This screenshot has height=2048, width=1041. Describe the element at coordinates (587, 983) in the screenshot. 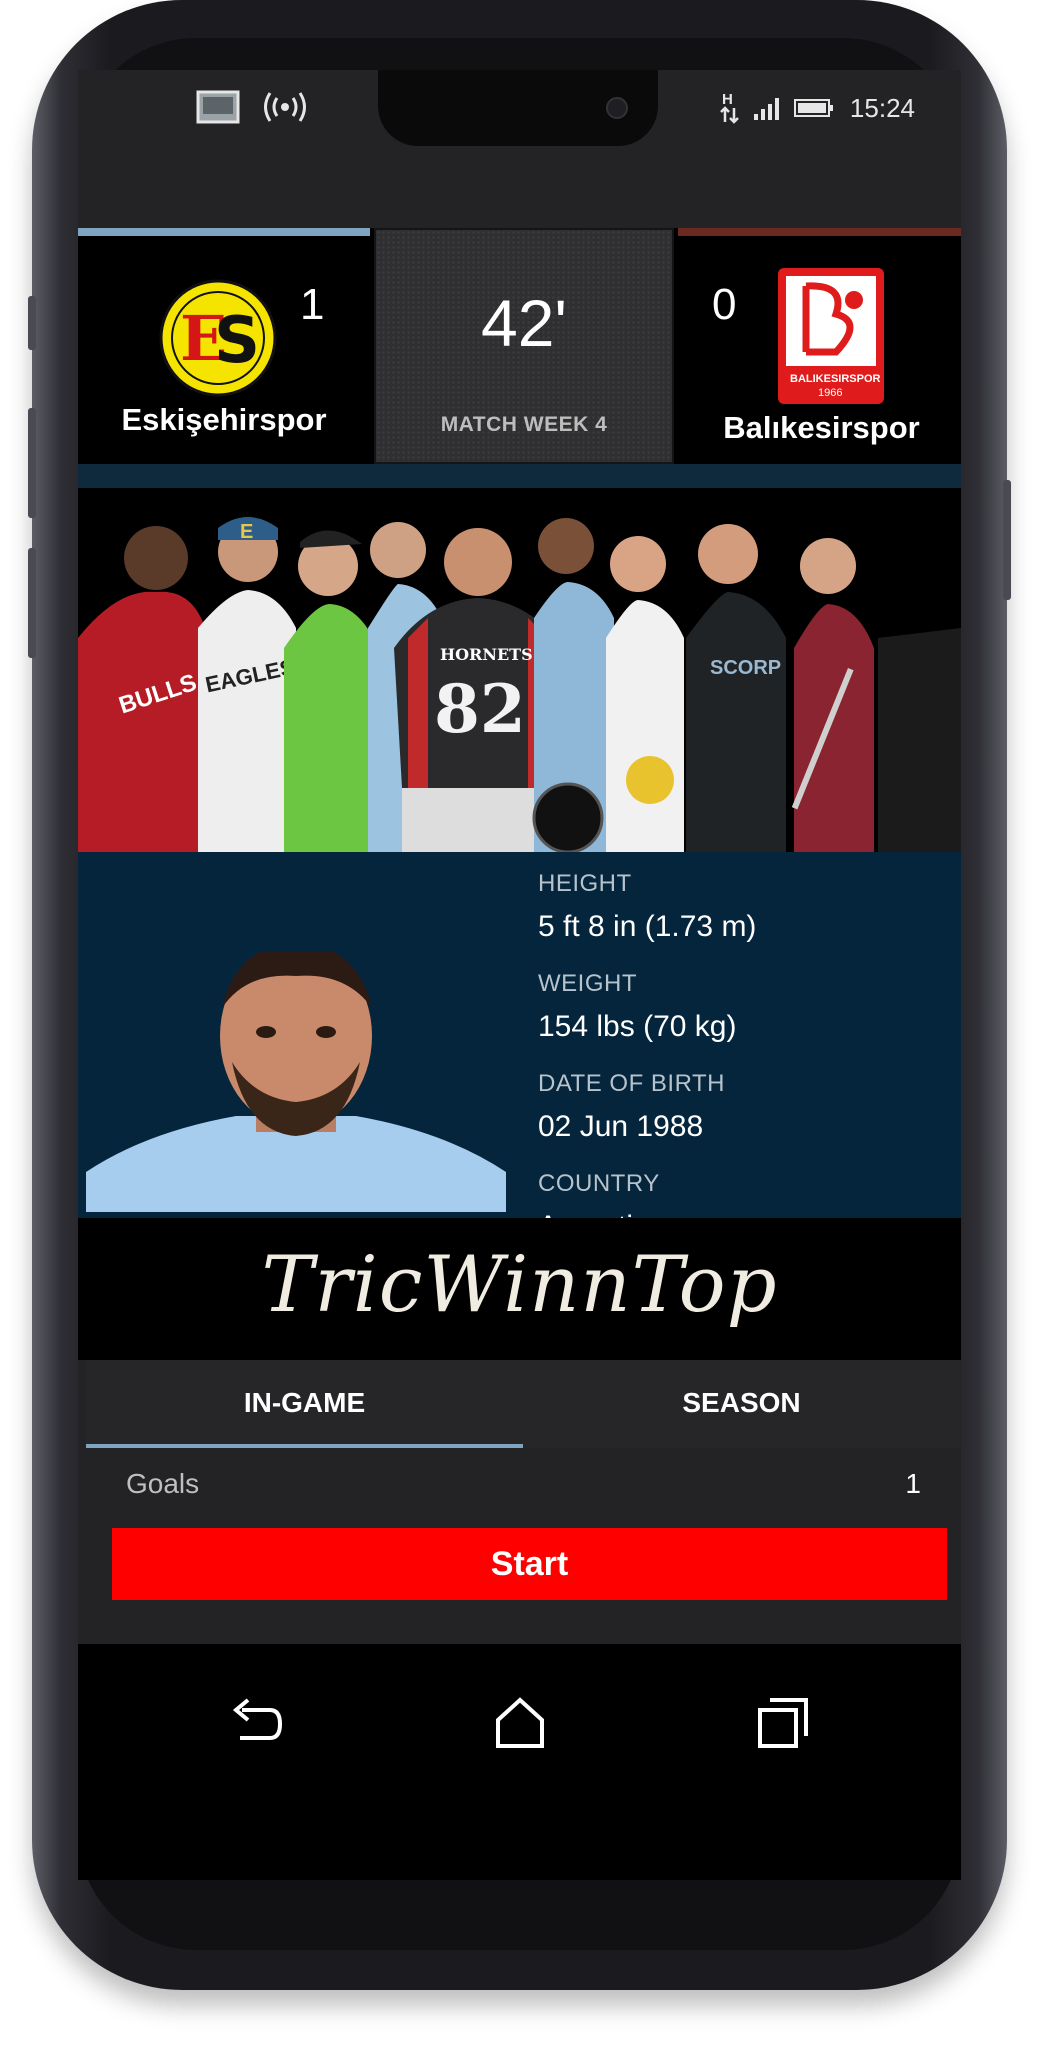

I see `stat-label-weight: WEIGHT` at that location.